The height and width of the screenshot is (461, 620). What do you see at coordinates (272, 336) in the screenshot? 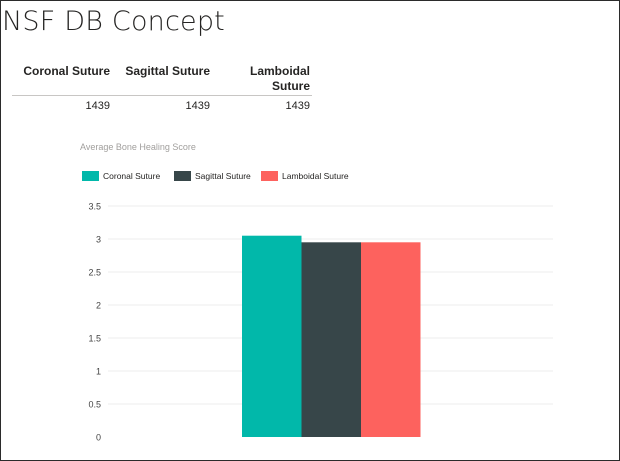
I see `bar-coronal-suture` at bounding box center [272, 336].